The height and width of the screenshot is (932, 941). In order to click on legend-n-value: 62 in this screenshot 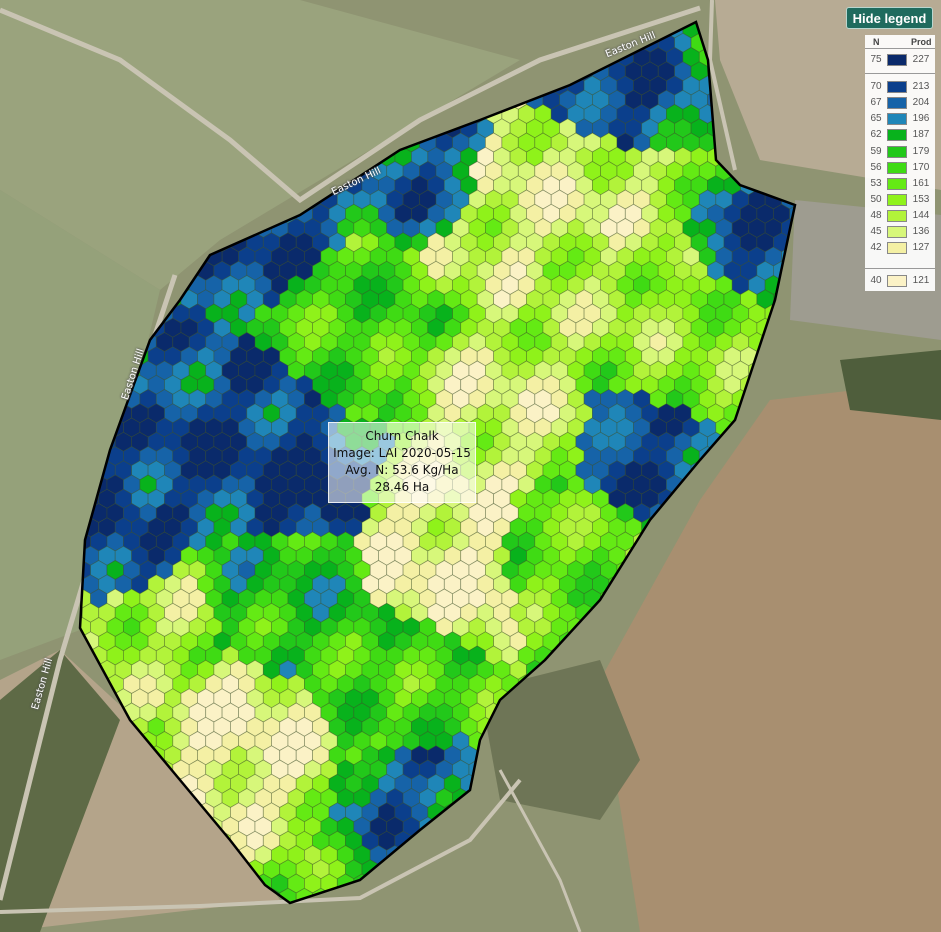, I will do `click(876, 134)`.